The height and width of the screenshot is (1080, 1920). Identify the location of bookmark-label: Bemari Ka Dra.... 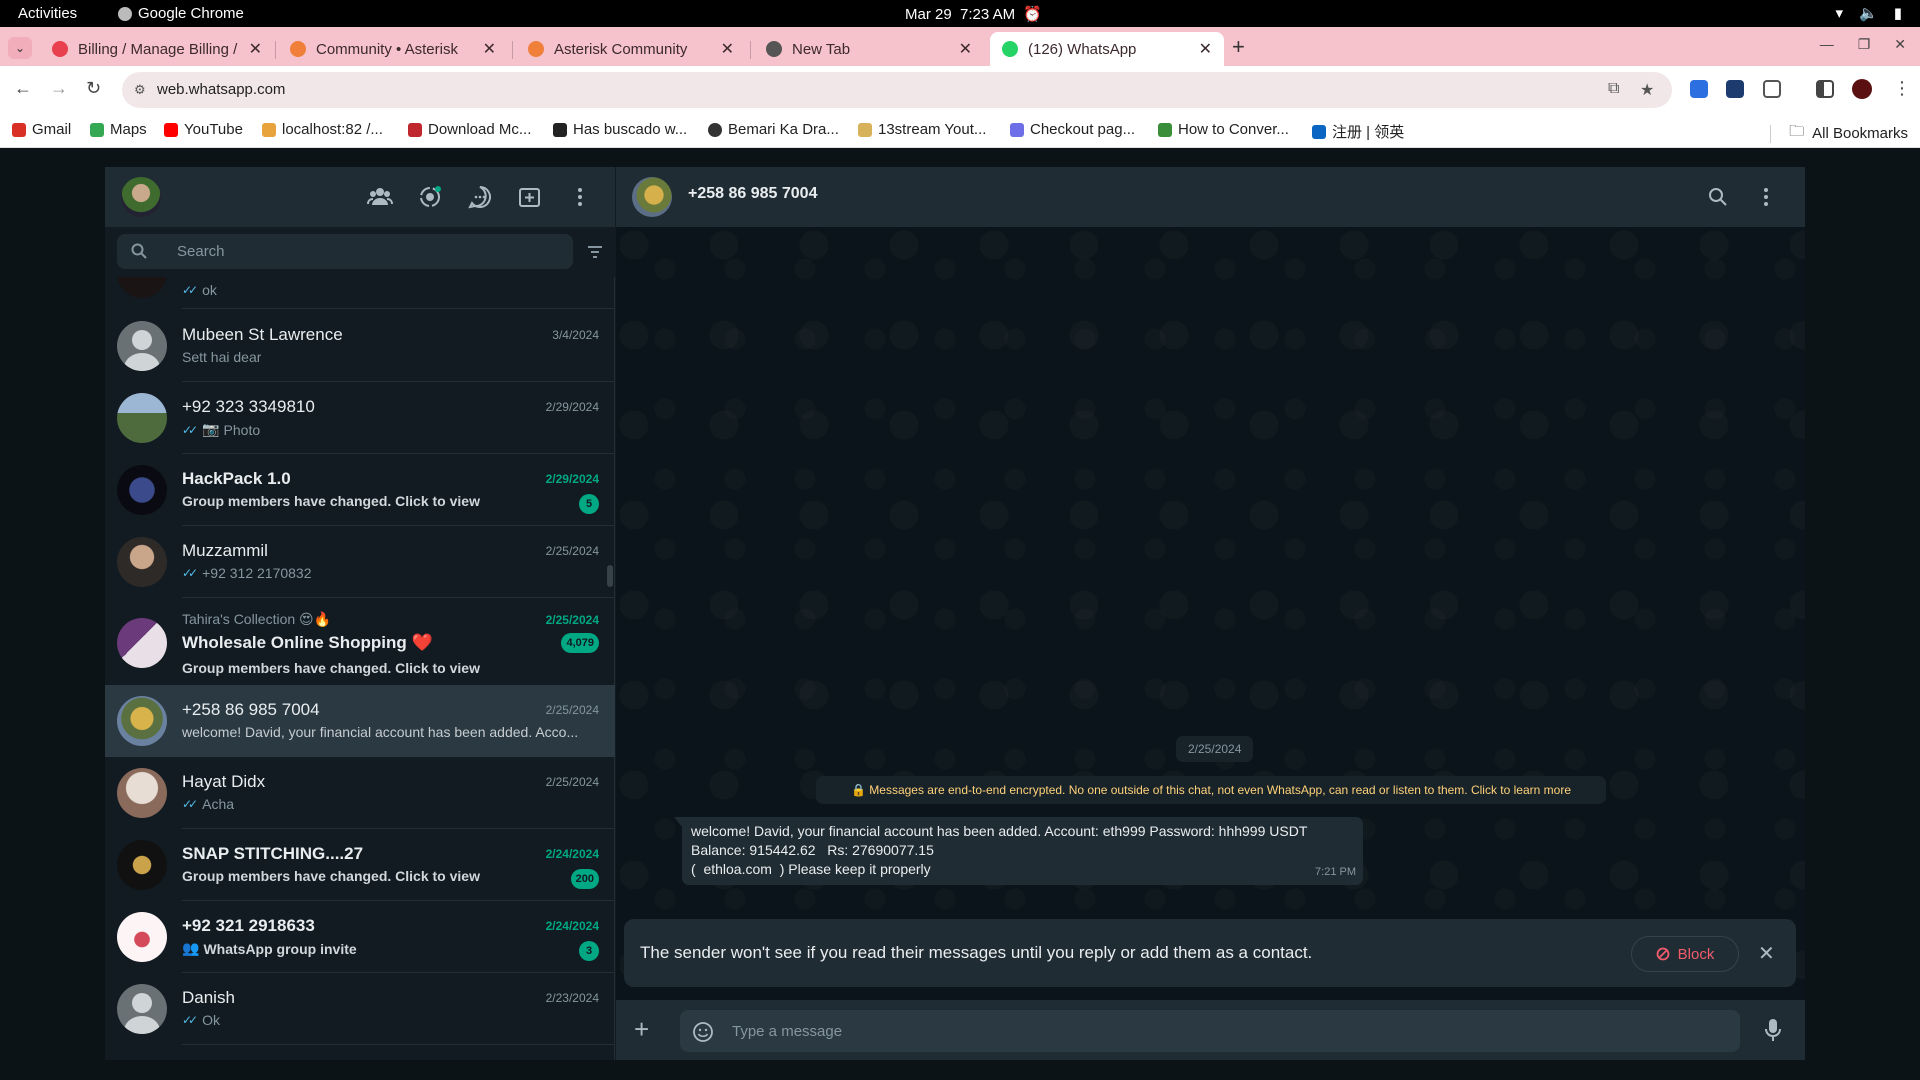
(783, 129).